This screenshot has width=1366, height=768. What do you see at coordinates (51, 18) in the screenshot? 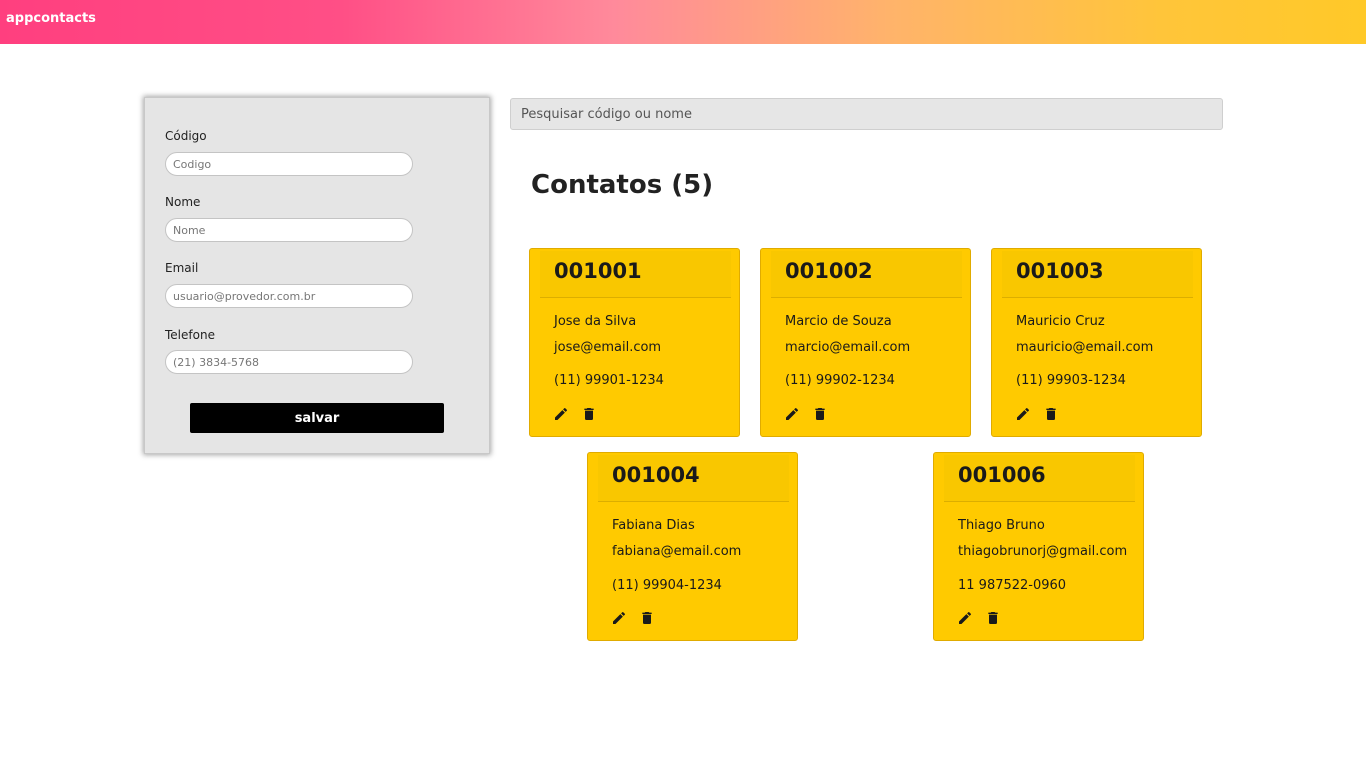
I see `brand-logo: appcontacts` at bounding box center [51, 18].